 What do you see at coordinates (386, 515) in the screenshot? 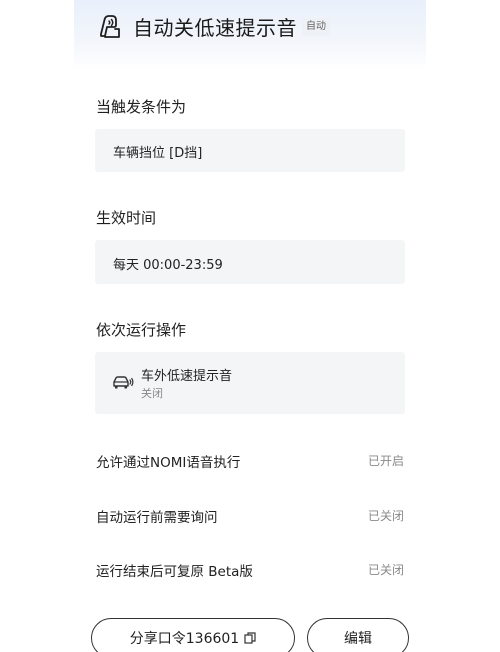
I see `ask-before-run-status: 已关闭` at bounding box center [386, 515].